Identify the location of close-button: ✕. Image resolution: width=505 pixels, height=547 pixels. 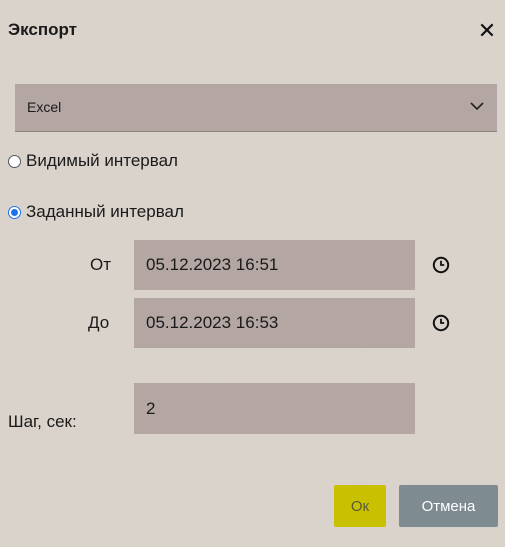
(487, 31).